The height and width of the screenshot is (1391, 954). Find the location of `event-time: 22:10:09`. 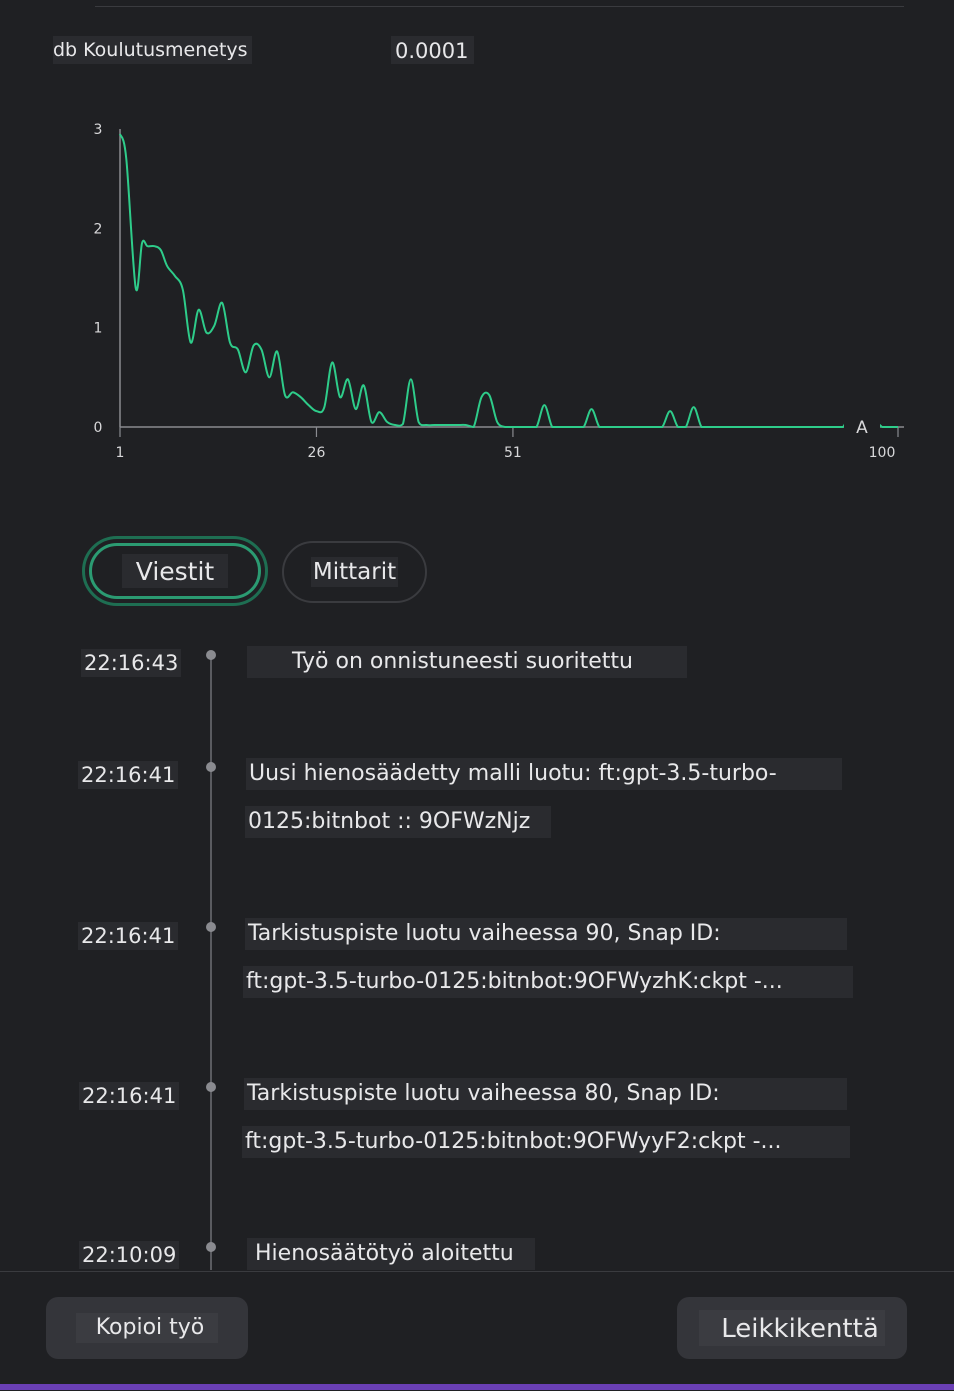

event-time: 22:10:09 is located at coordinates (129, 1255).